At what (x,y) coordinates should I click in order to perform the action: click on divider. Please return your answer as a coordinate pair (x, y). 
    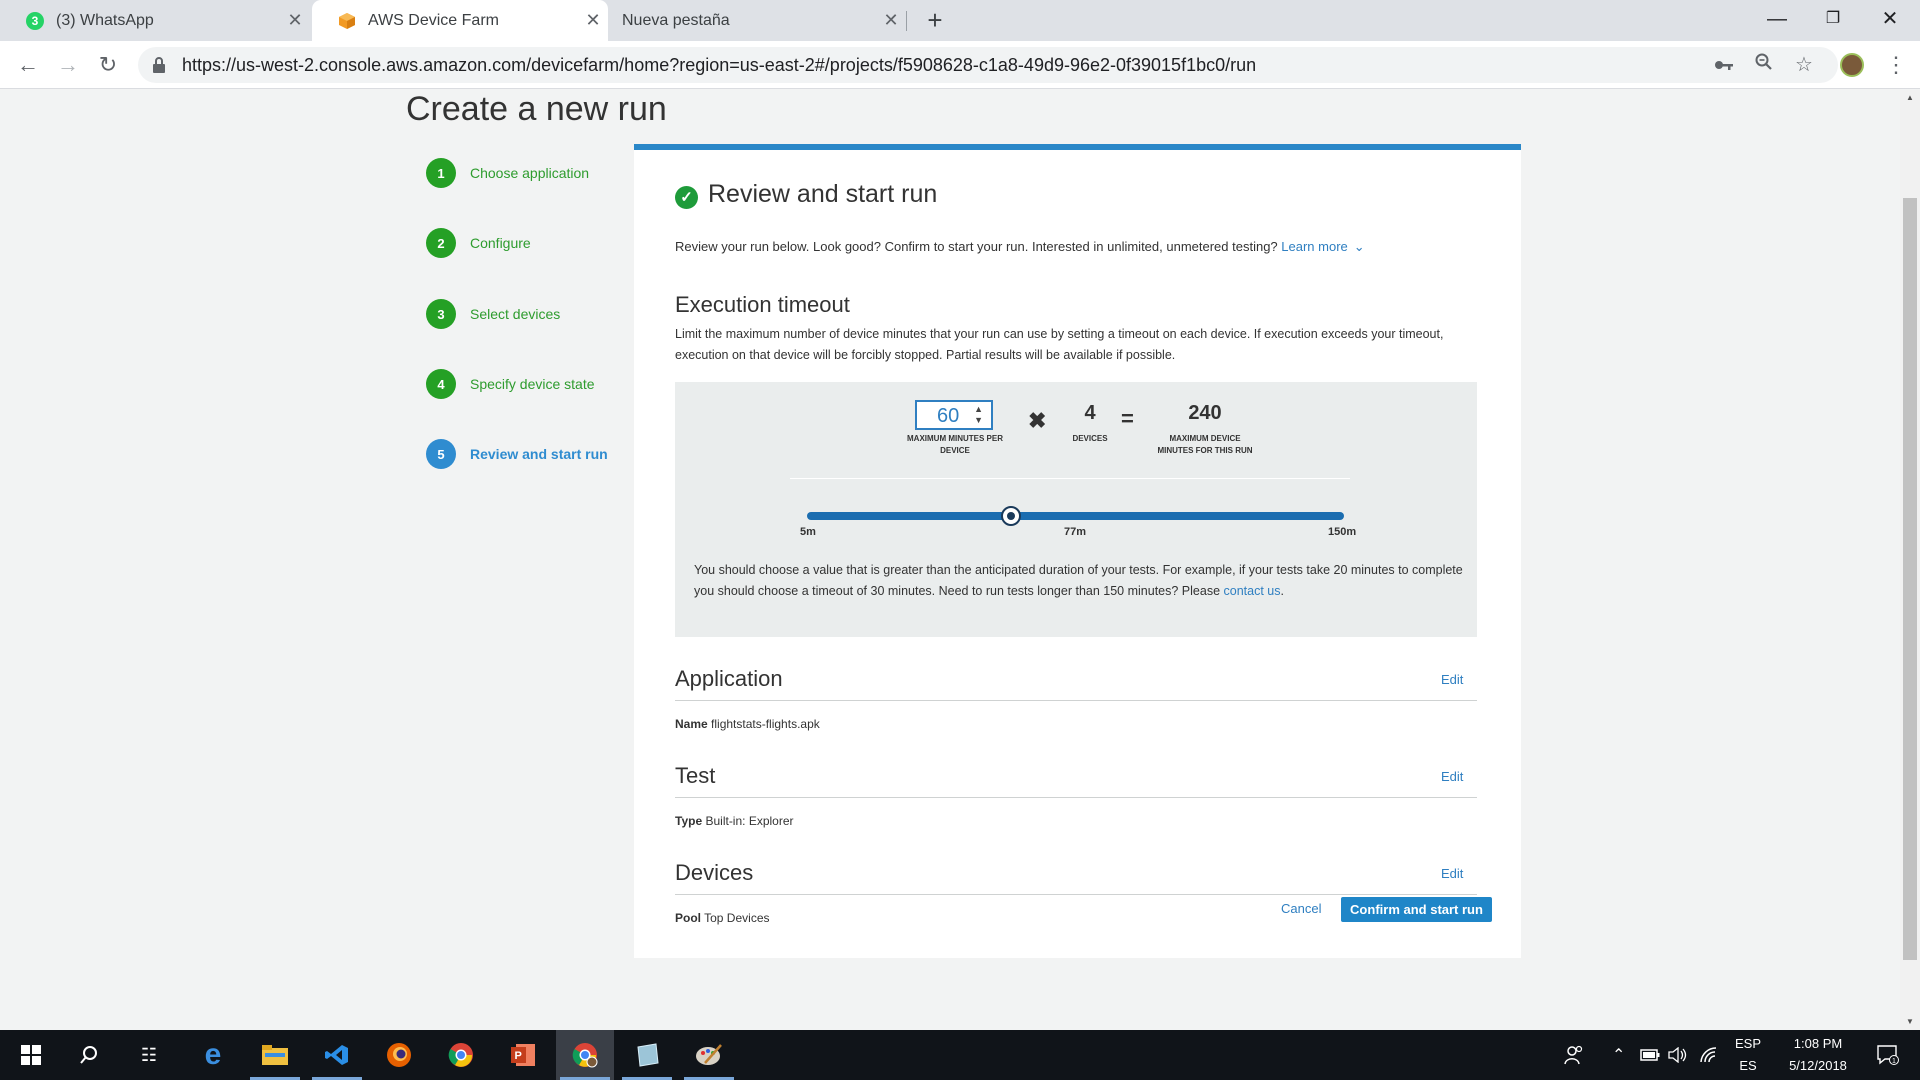
    Looking at the image, I should click on (1070, 478).